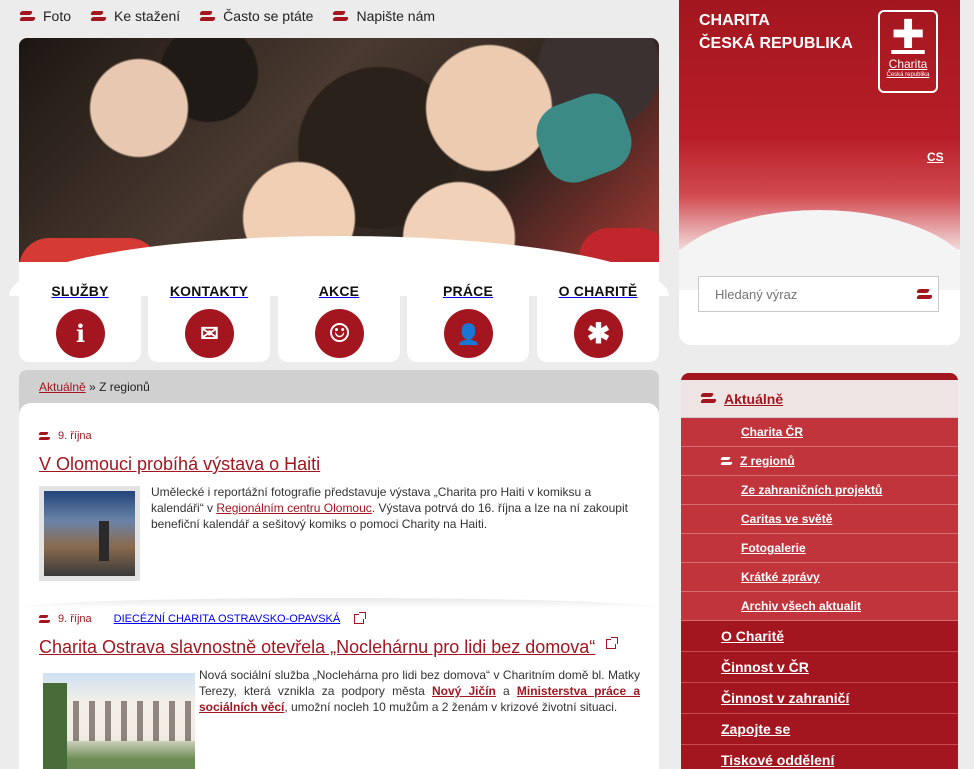 The height and width of the screenshot is (769, 974). Describe the element at coordinates (819, 548) in the screenshot. I see `menu-subitem: Fotogalerie` at that location.